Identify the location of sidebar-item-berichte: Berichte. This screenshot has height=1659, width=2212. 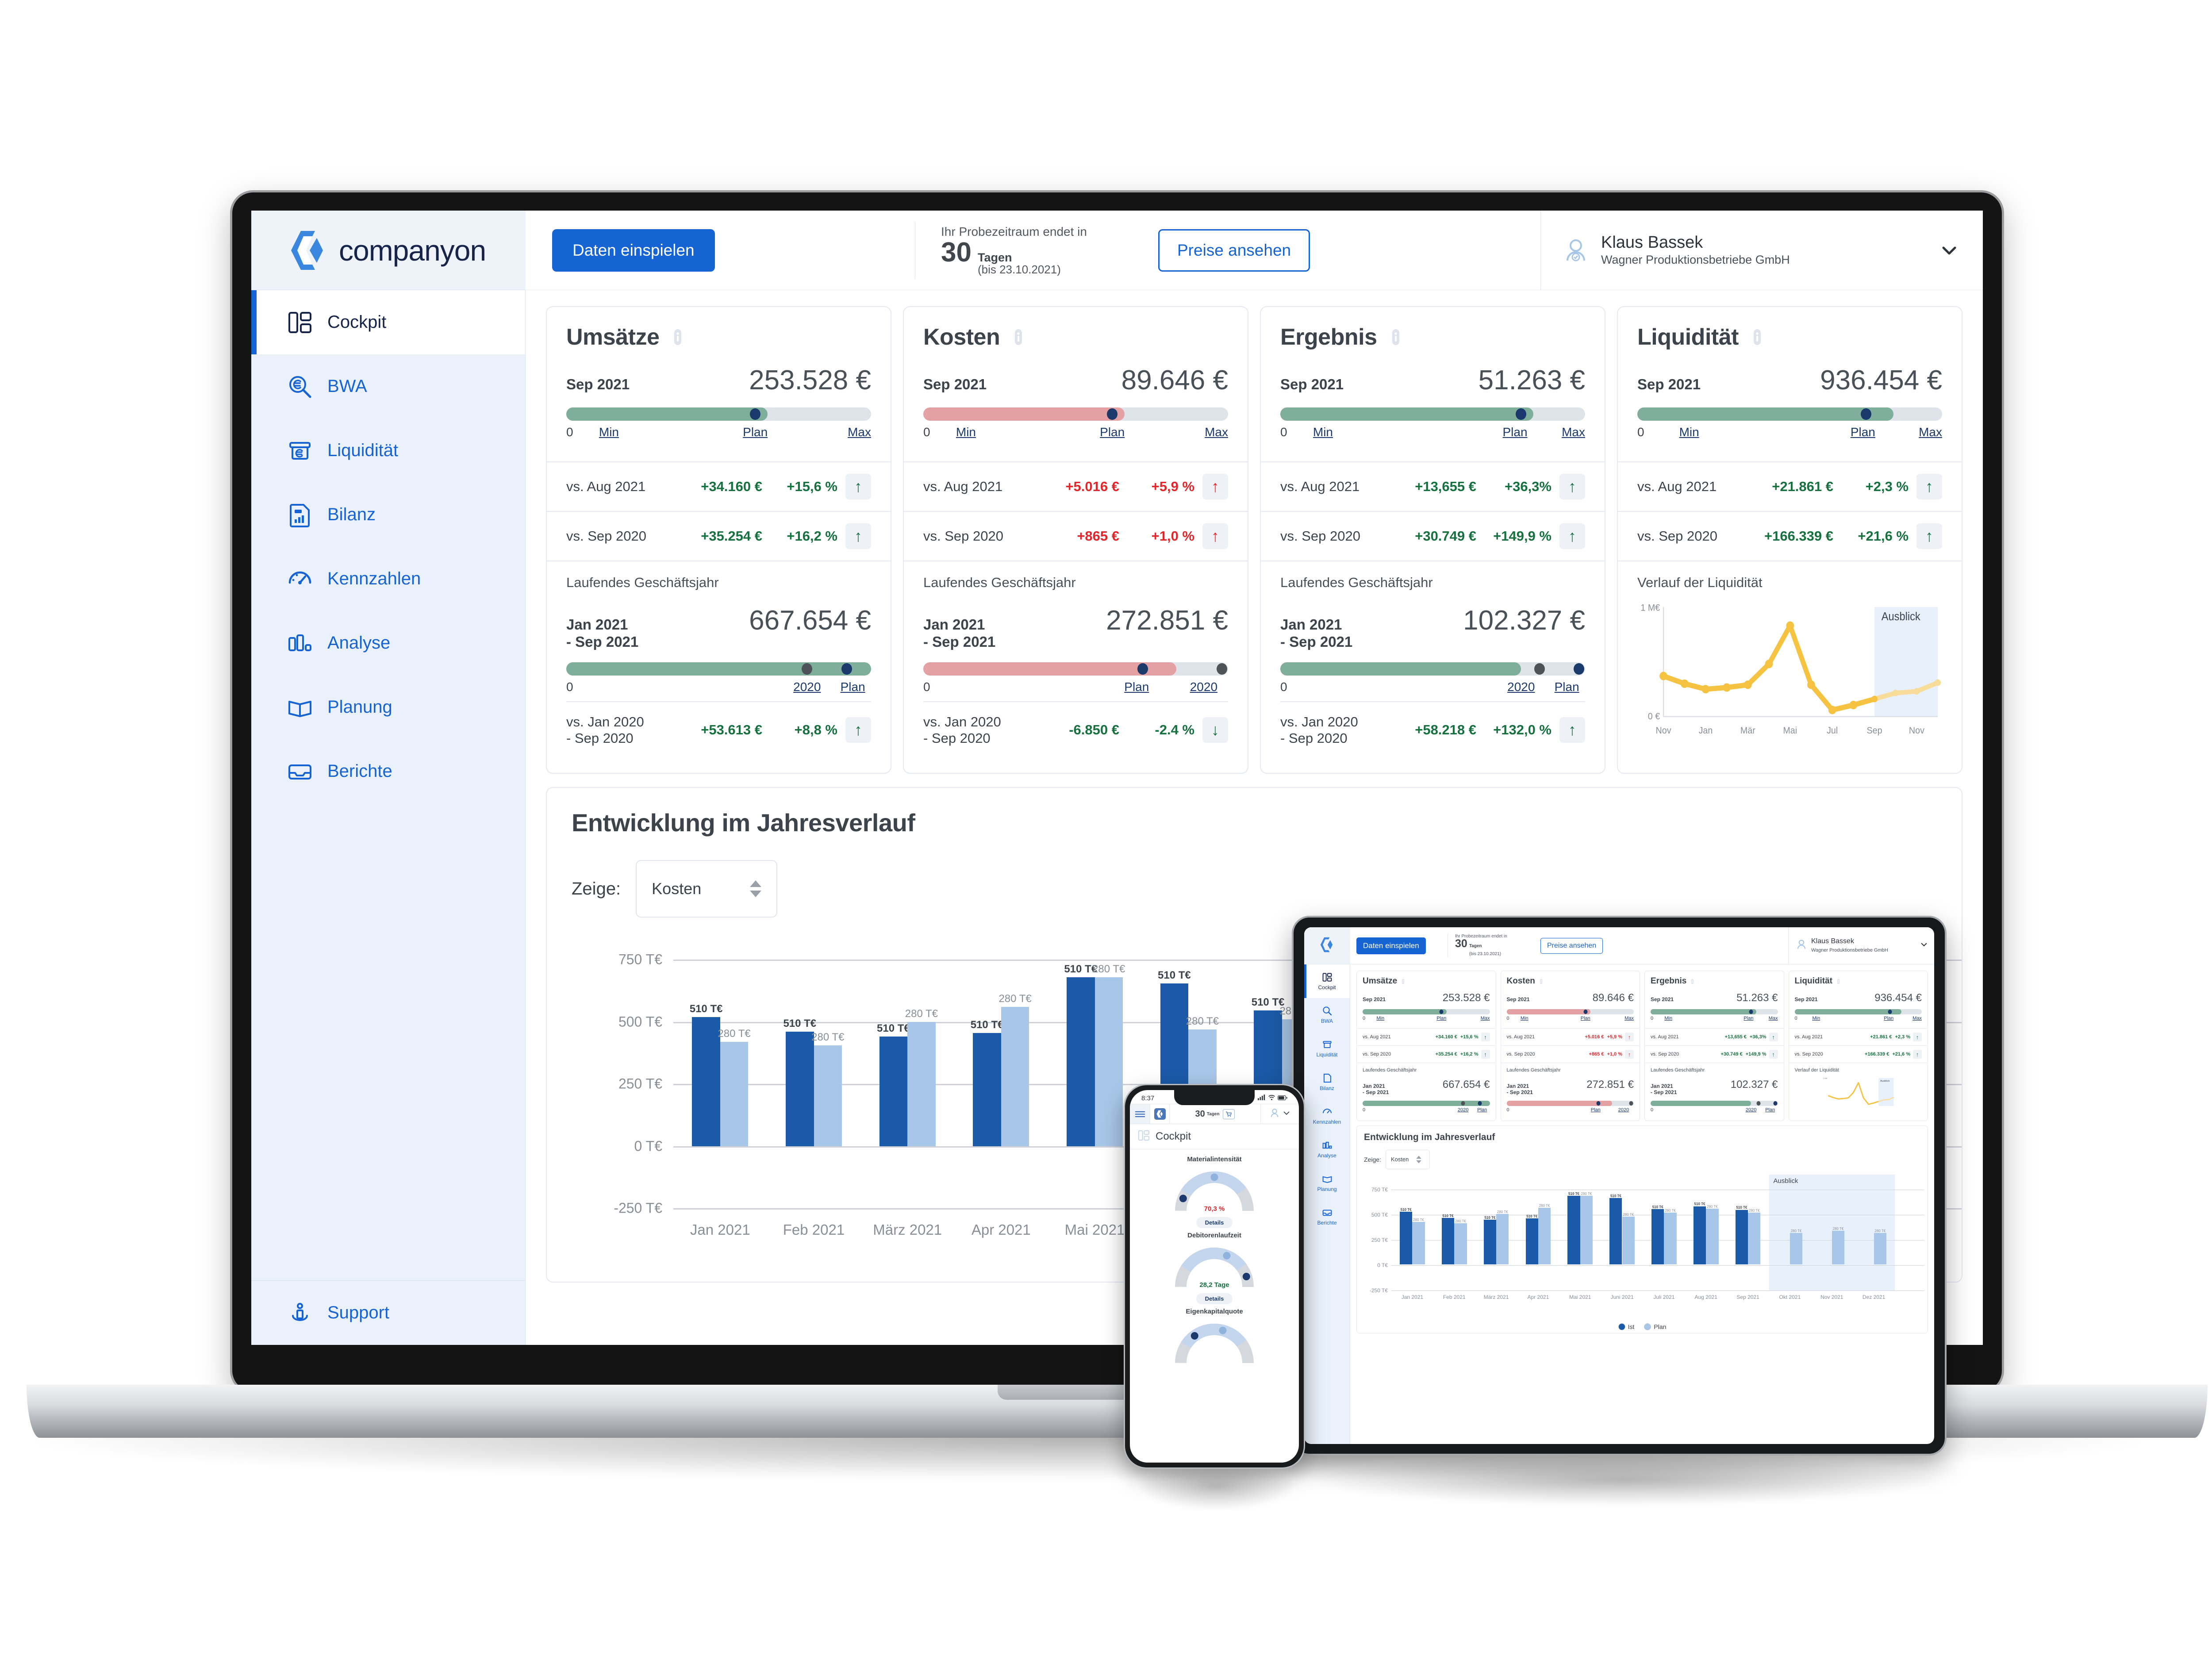
(388, 771).